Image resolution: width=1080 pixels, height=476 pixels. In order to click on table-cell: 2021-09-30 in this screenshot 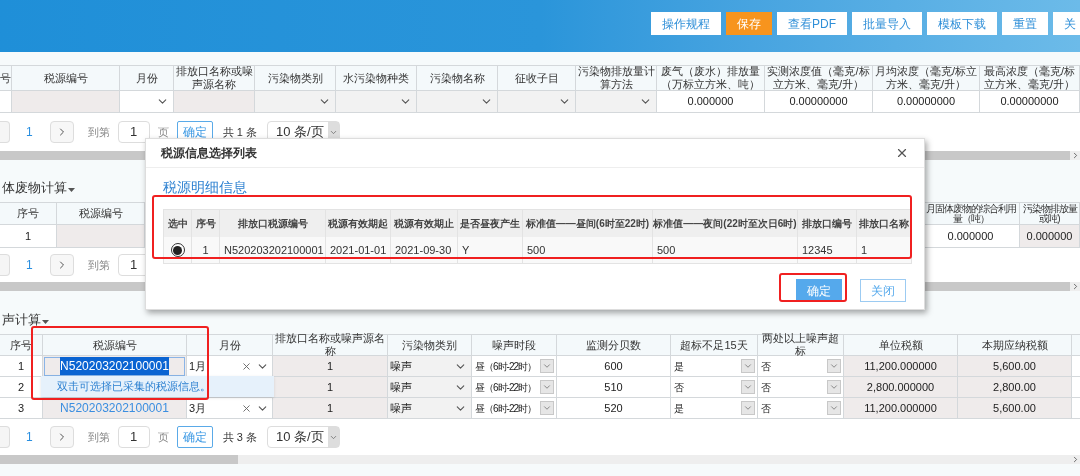, I will do `click(424, 250)`.